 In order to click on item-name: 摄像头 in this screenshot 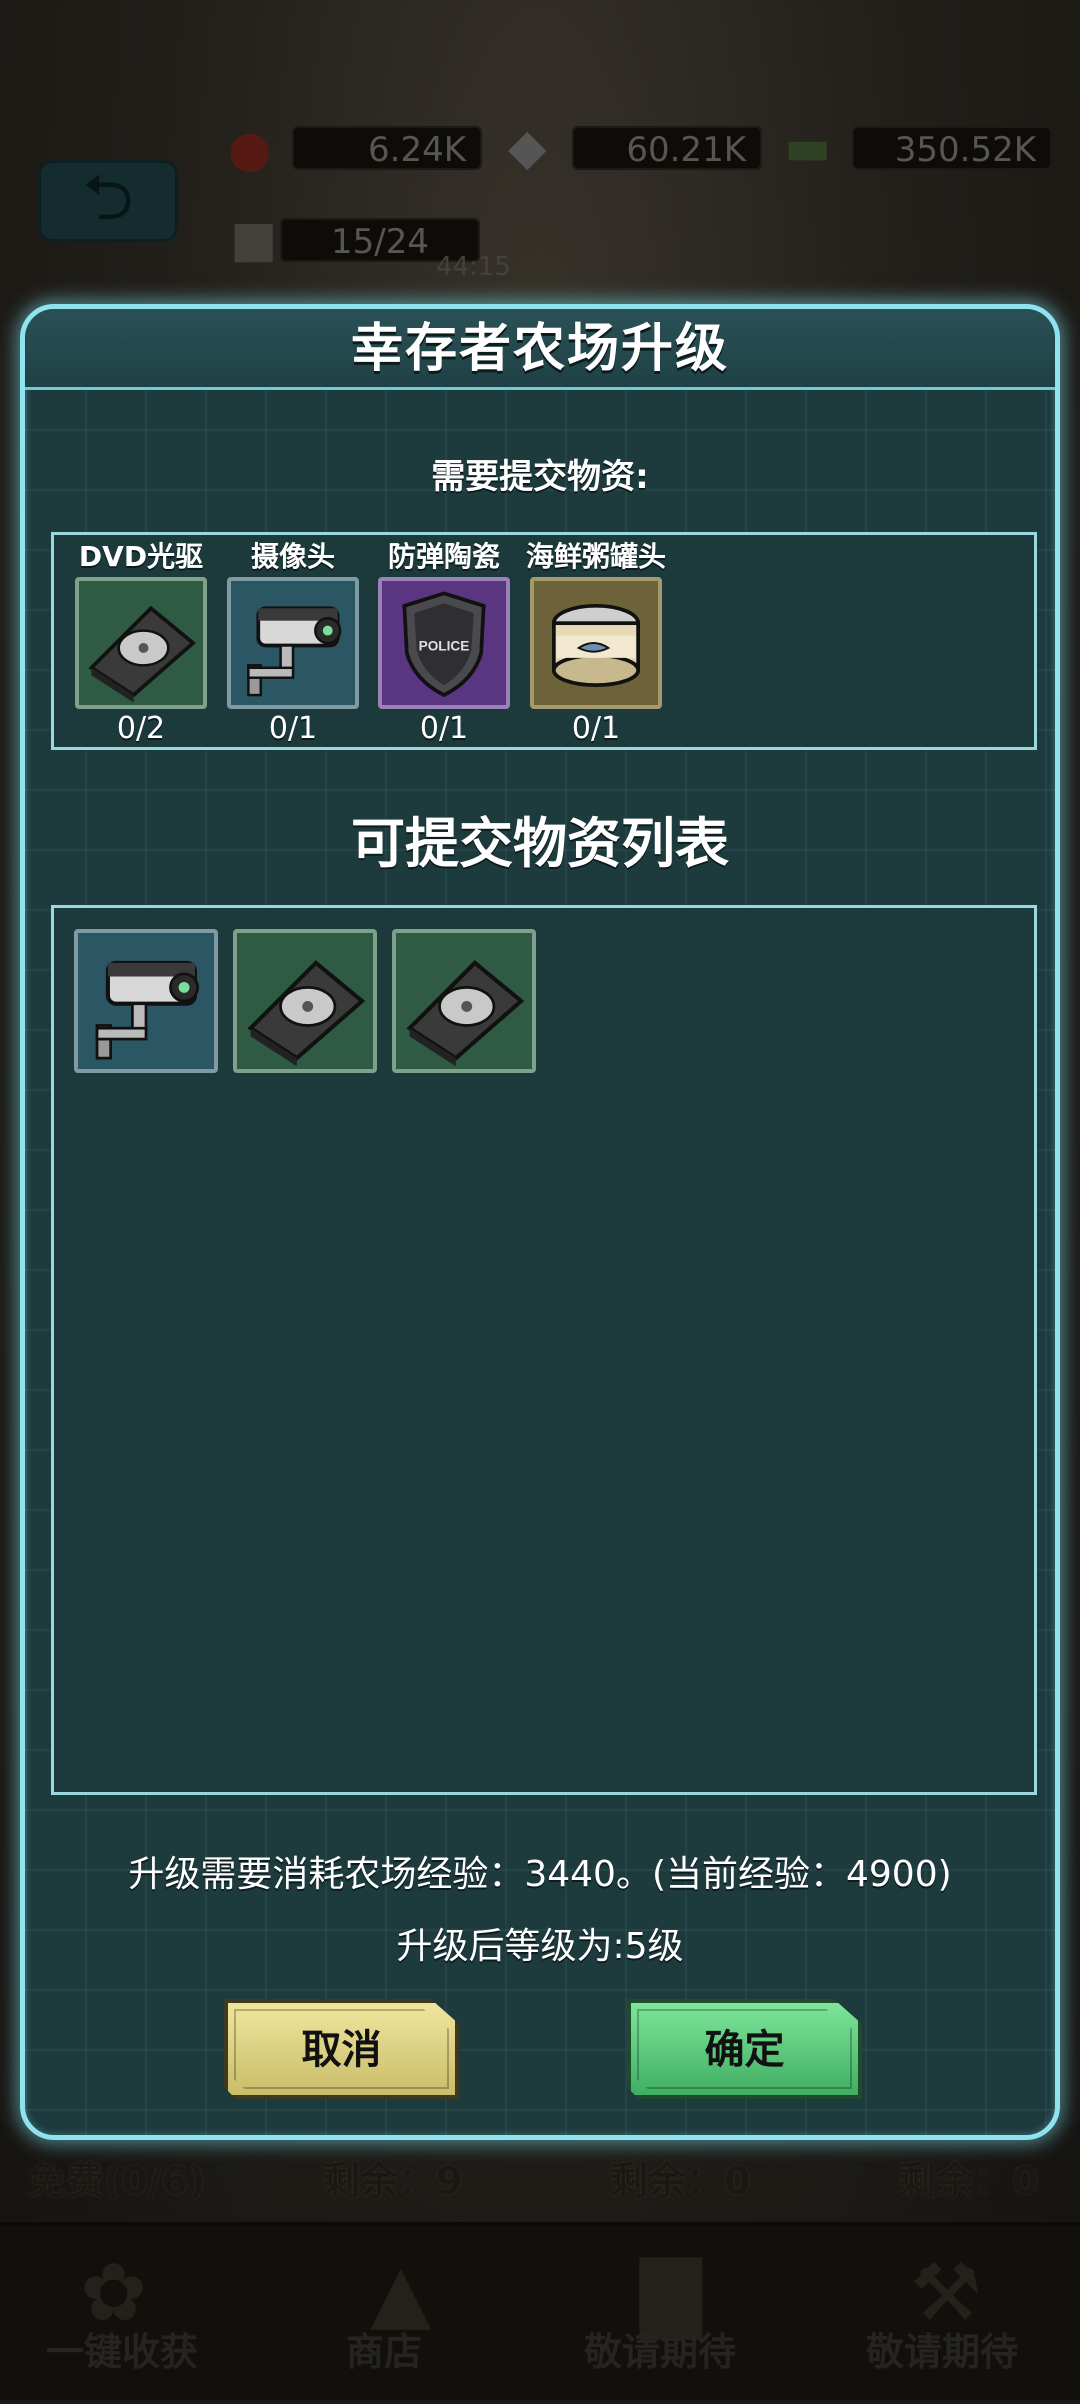, I will do `click(292, 556)`.